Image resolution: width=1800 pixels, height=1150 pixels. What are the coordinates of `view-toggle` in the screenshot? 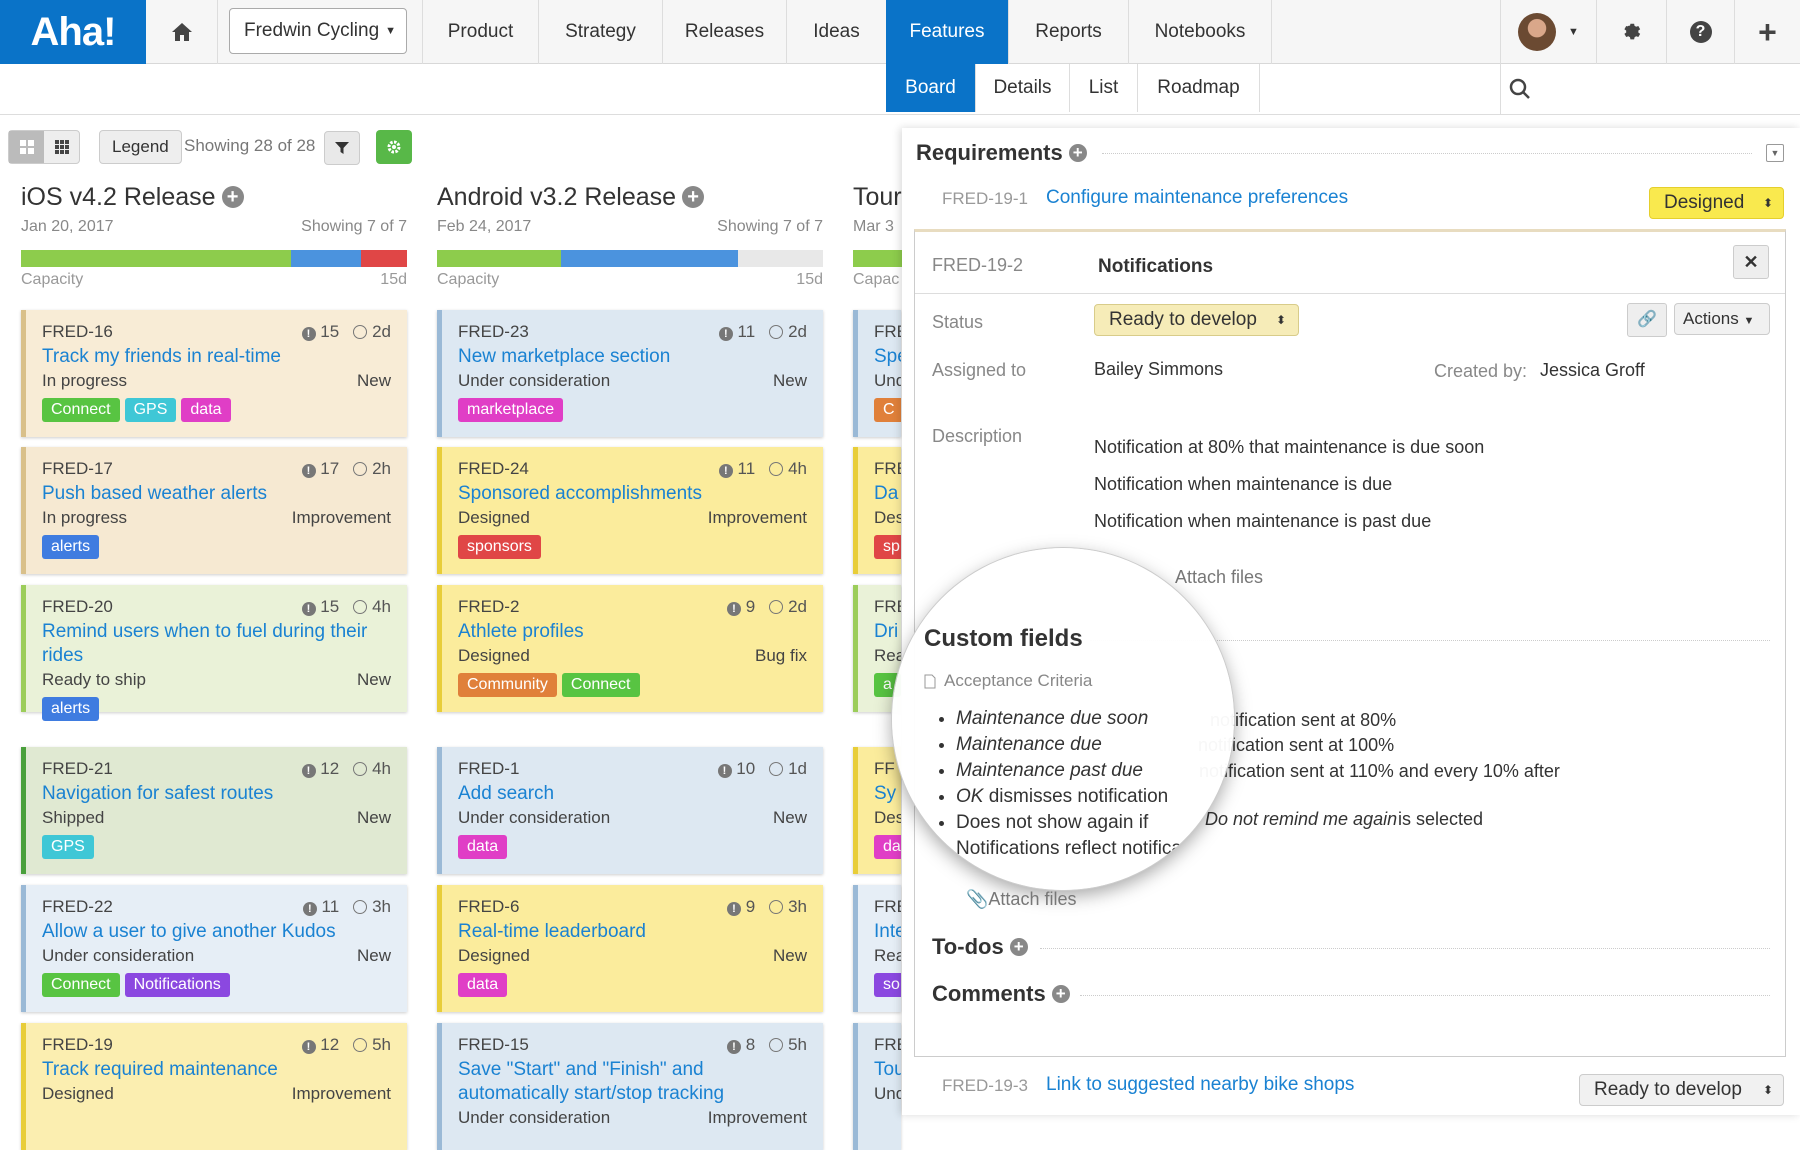 It's located at (44, 147).